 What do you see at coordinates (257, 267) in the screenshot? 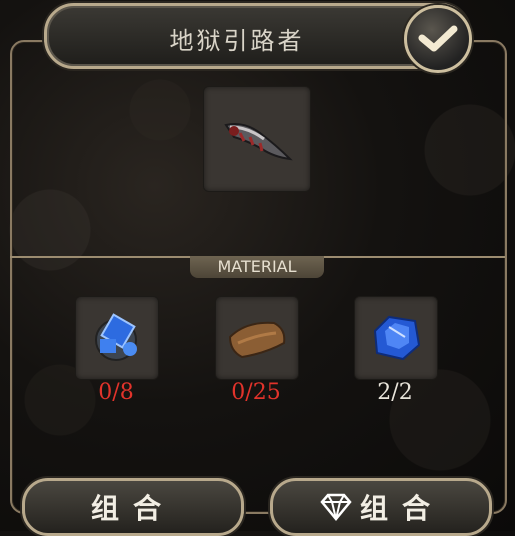
I see `material-label: MATERIAL` at bounding box center [257, 267].